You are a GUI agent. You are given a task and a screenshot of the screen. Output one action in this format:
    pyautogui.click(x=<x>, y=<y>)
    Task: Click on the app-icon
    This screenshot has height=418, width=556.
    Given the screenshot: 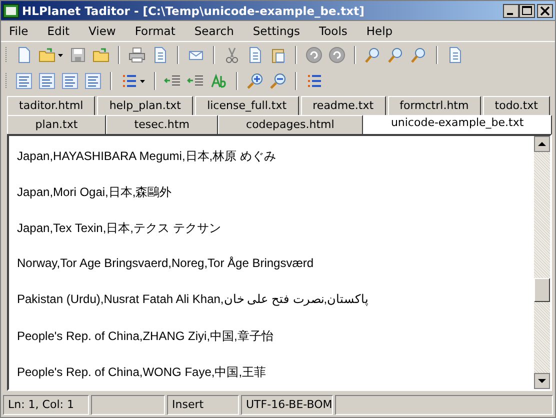 What is the action you would take?
    pyautogui.click(x=11, y=11)
    